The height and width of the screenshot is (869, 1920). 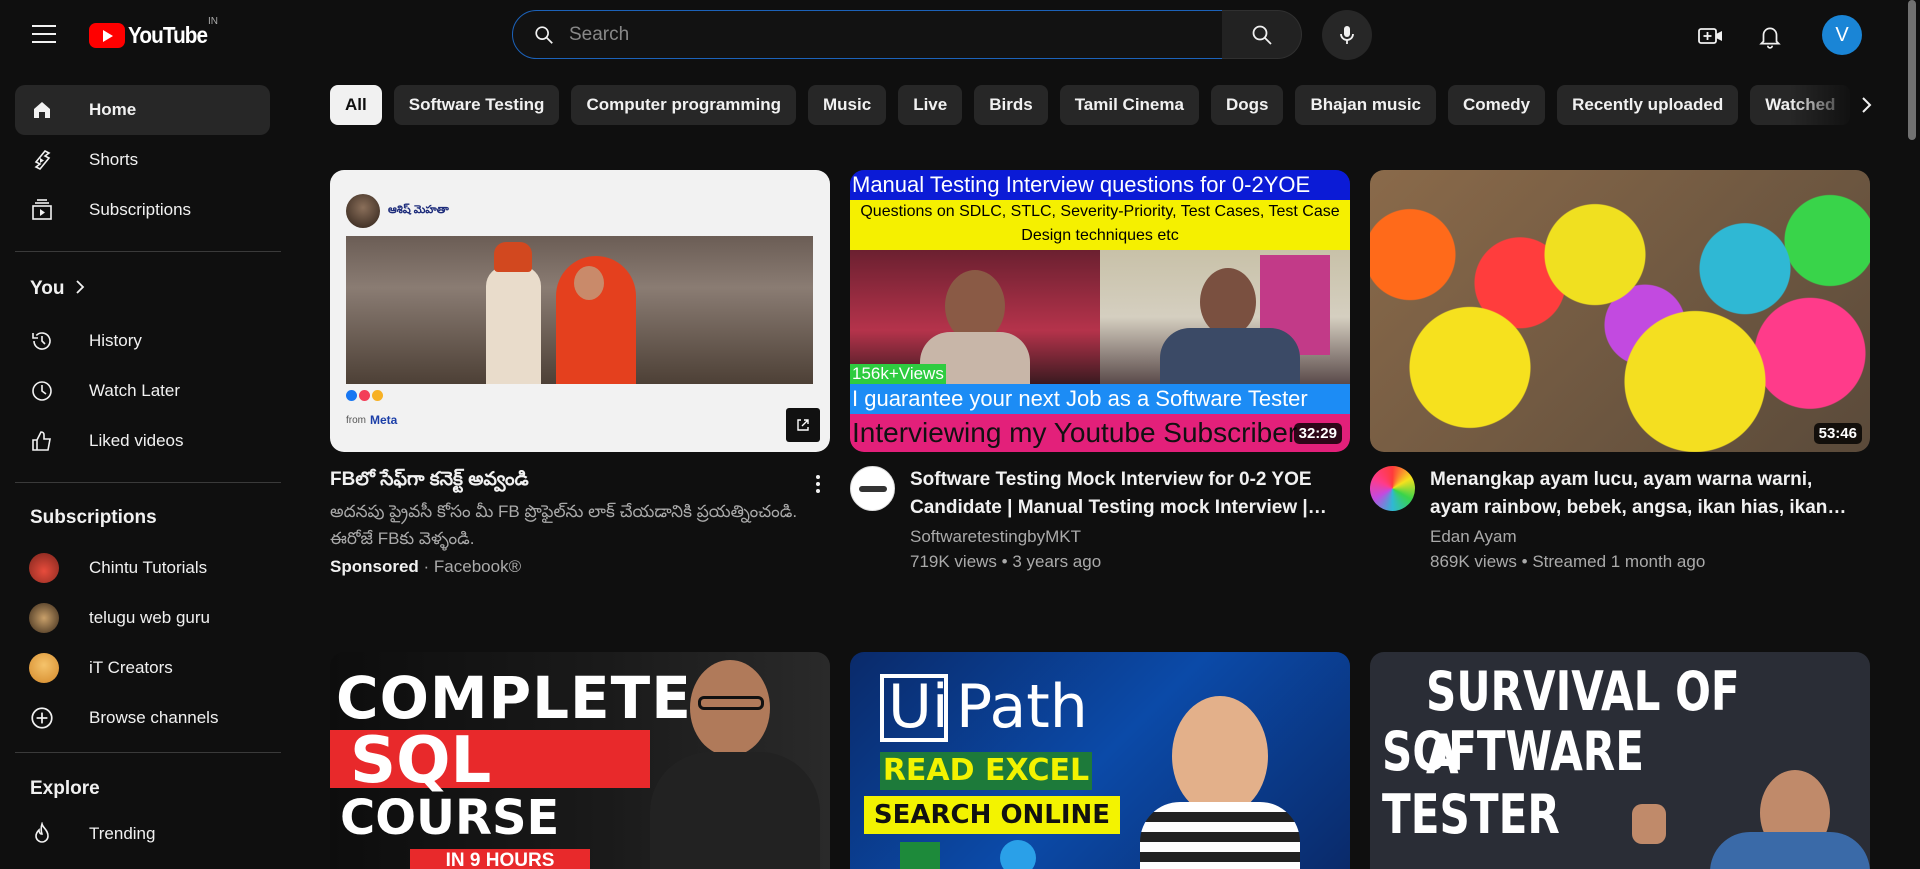 What do you see at coordinates (1366, 105) in the screenshot?
I see `chip-bhajan-music: Bhajan music` at bounding box center [1366, 105].